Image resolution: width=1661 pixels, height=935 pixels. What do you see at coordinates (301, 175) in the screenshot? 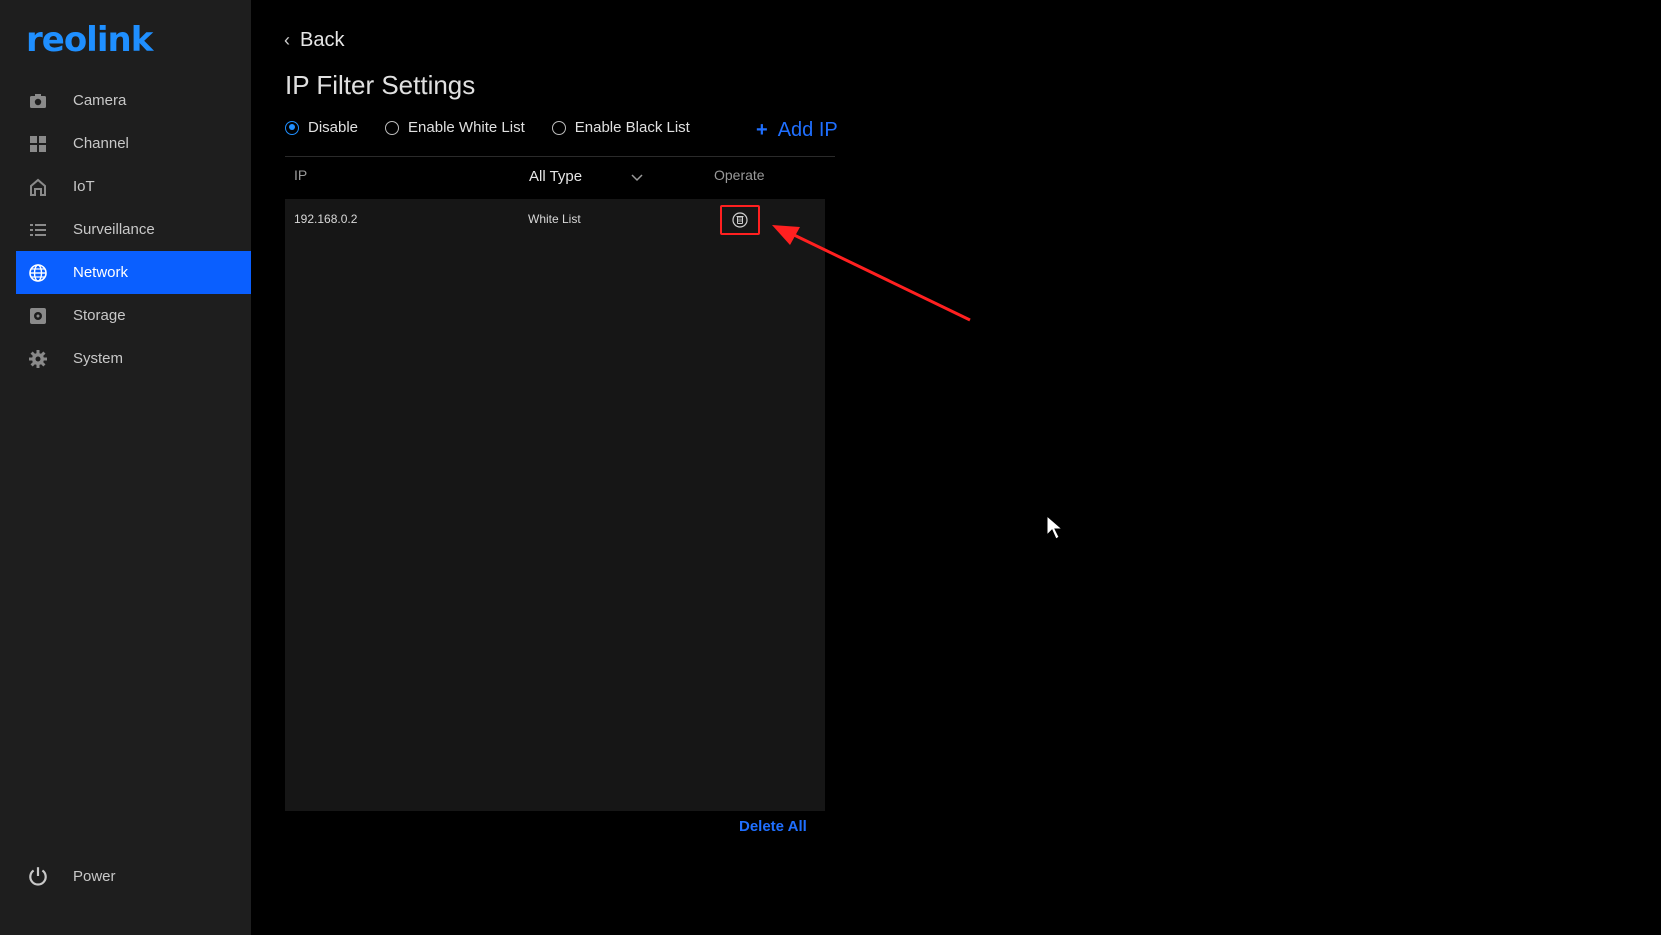
I see `column-header-ip: IP` at bounding box center [301, 175].